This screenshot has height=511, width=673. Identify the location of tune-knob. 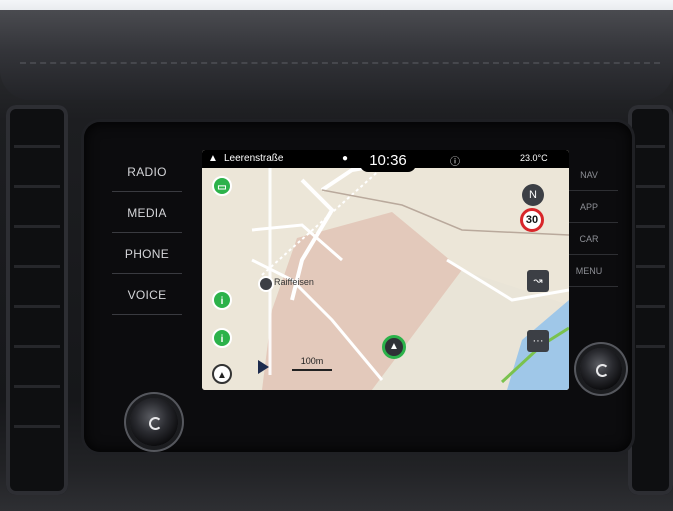
(601, 369).